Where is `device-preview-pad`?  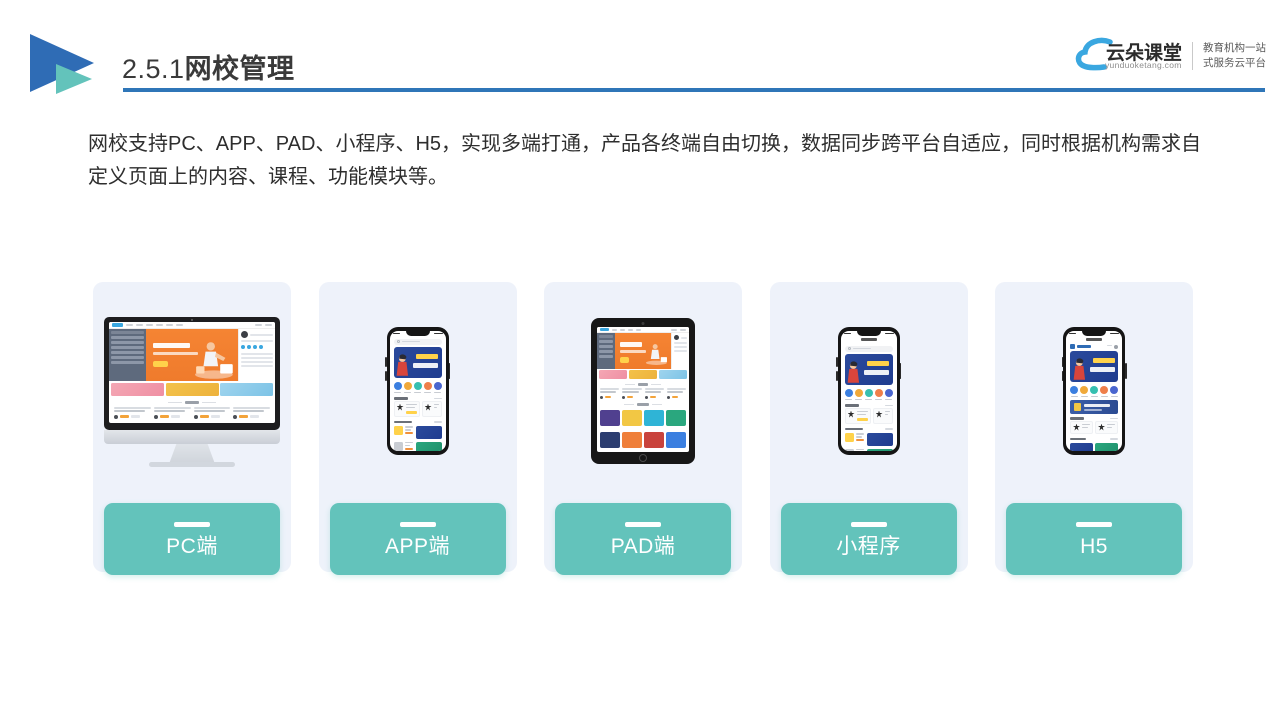
device-preview-pad is located at coordinates (643, 391).